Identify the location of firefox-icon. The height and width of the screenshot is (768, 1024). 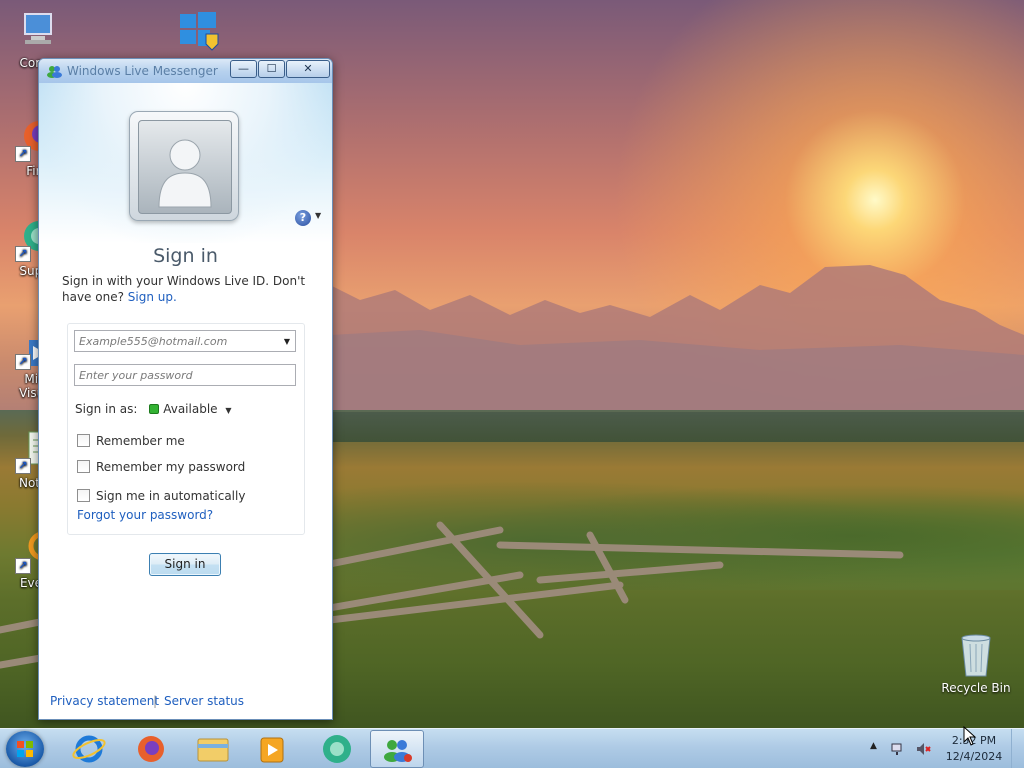
(151, 749).